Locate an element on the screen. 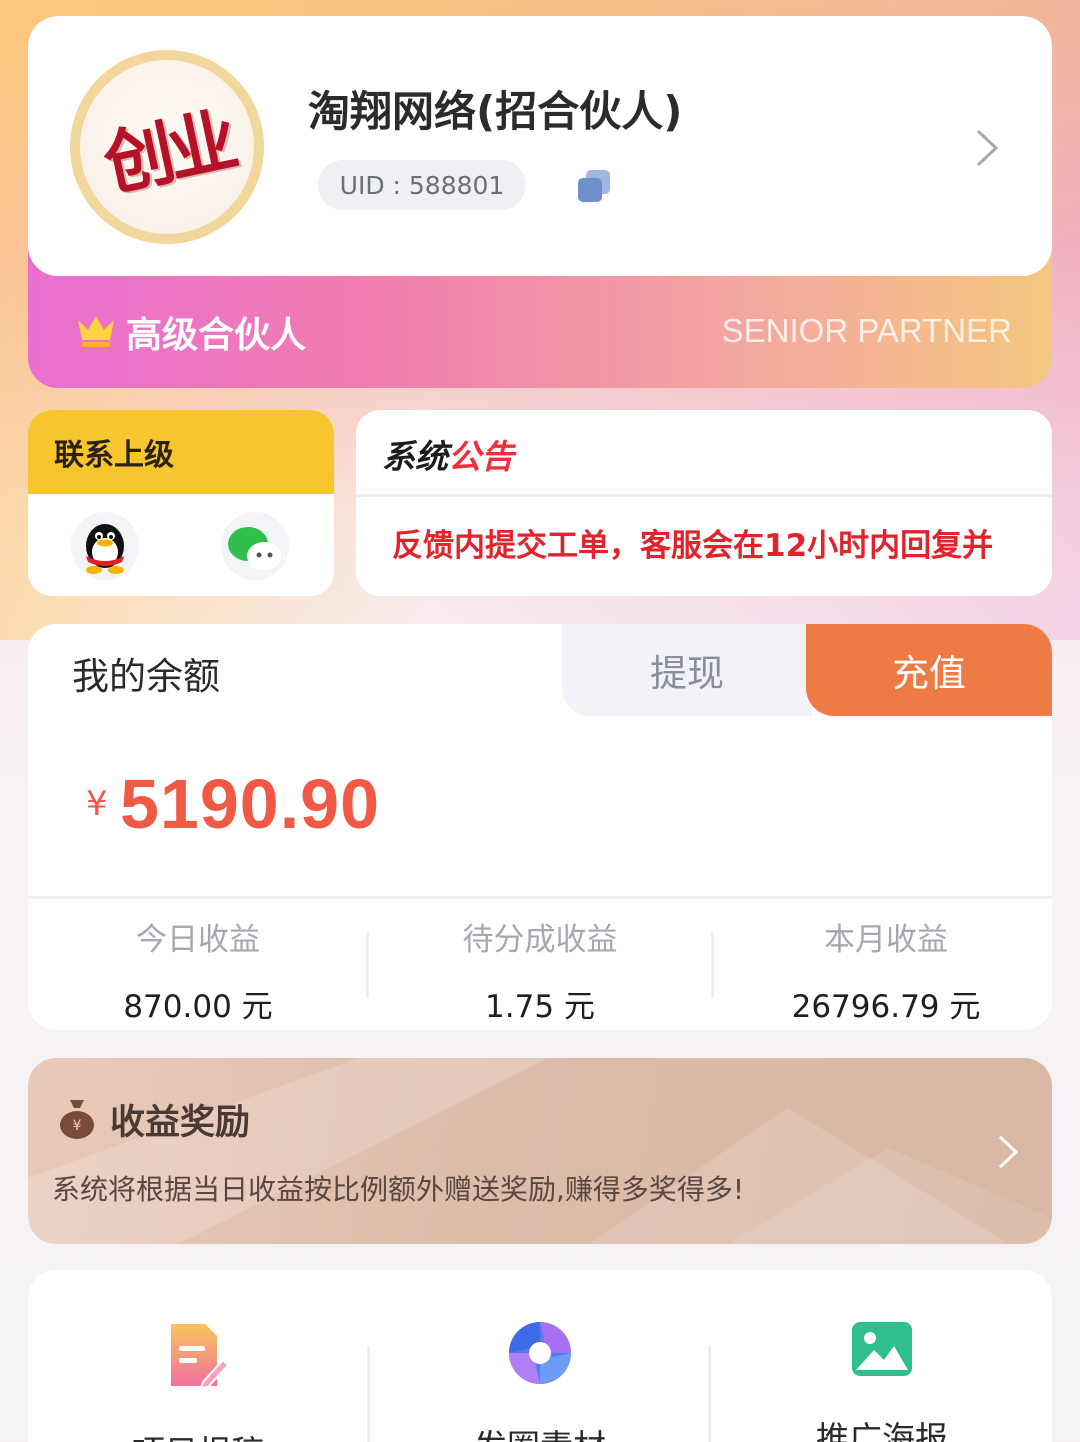 The height and width of the screenshot is (1442, 1080). currency-symbol: ¥ is located at coordinates (97, 804).